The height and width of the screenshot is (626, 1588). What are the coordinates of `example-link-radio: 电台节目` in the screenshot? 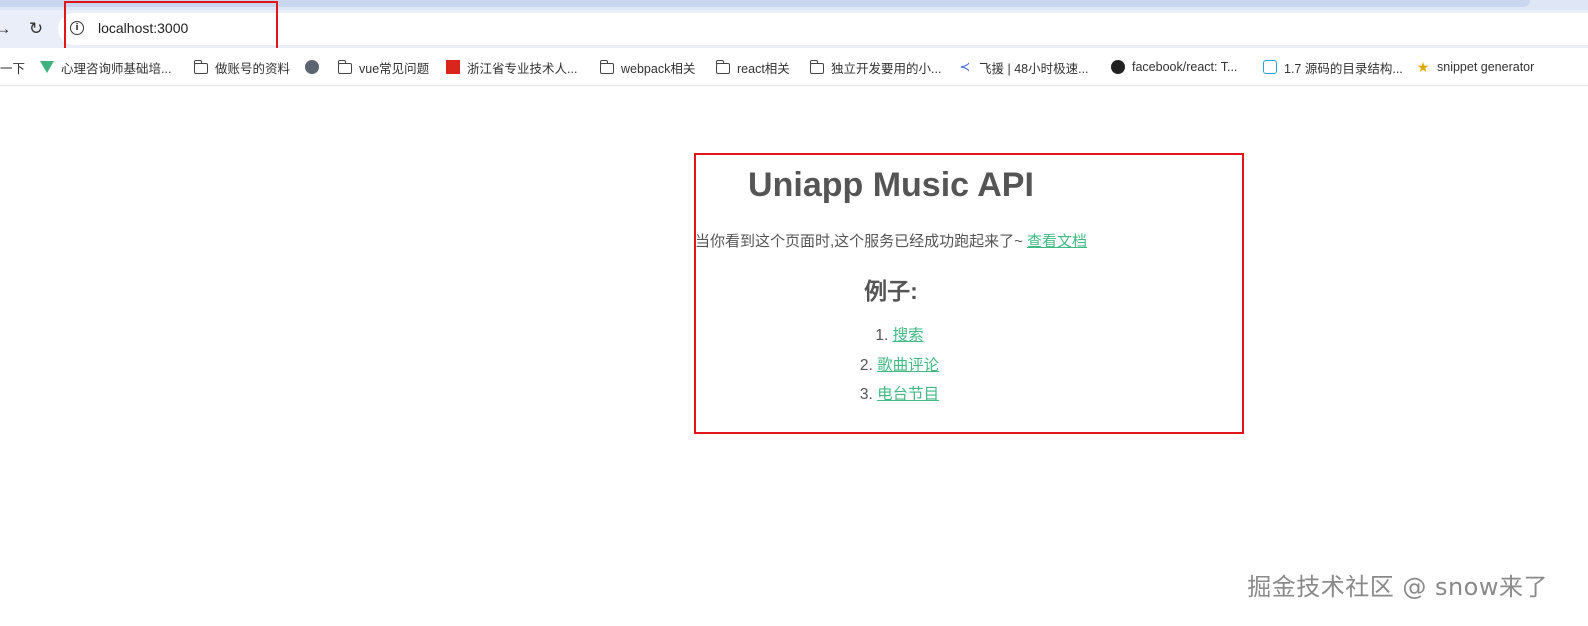 It's located at (908, 394).